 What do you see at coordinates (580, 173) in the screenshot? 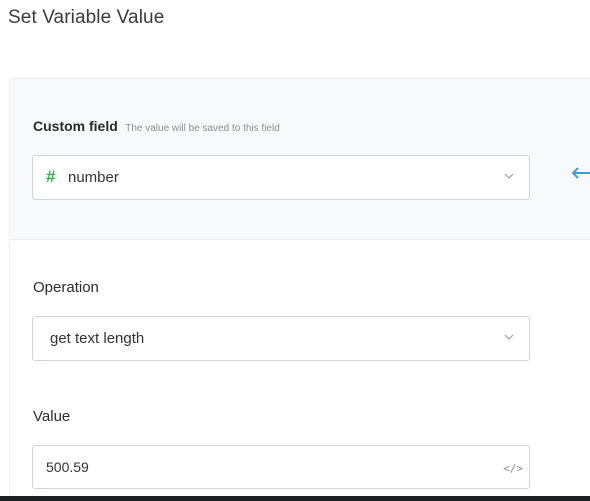
I see `connector-arrow-icon` at bounding box center [580, 173].